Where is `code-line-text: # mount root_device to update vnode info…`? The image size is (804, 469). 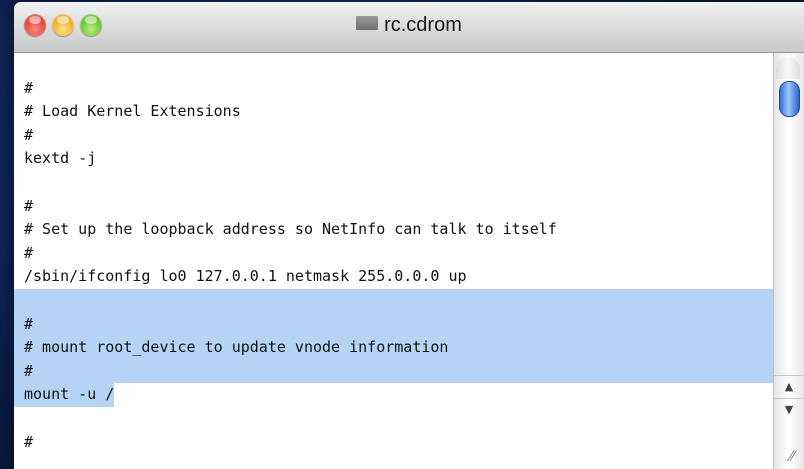 code-line-text: # mount root_device to update vnode info… is located at coordinates (236, 347).